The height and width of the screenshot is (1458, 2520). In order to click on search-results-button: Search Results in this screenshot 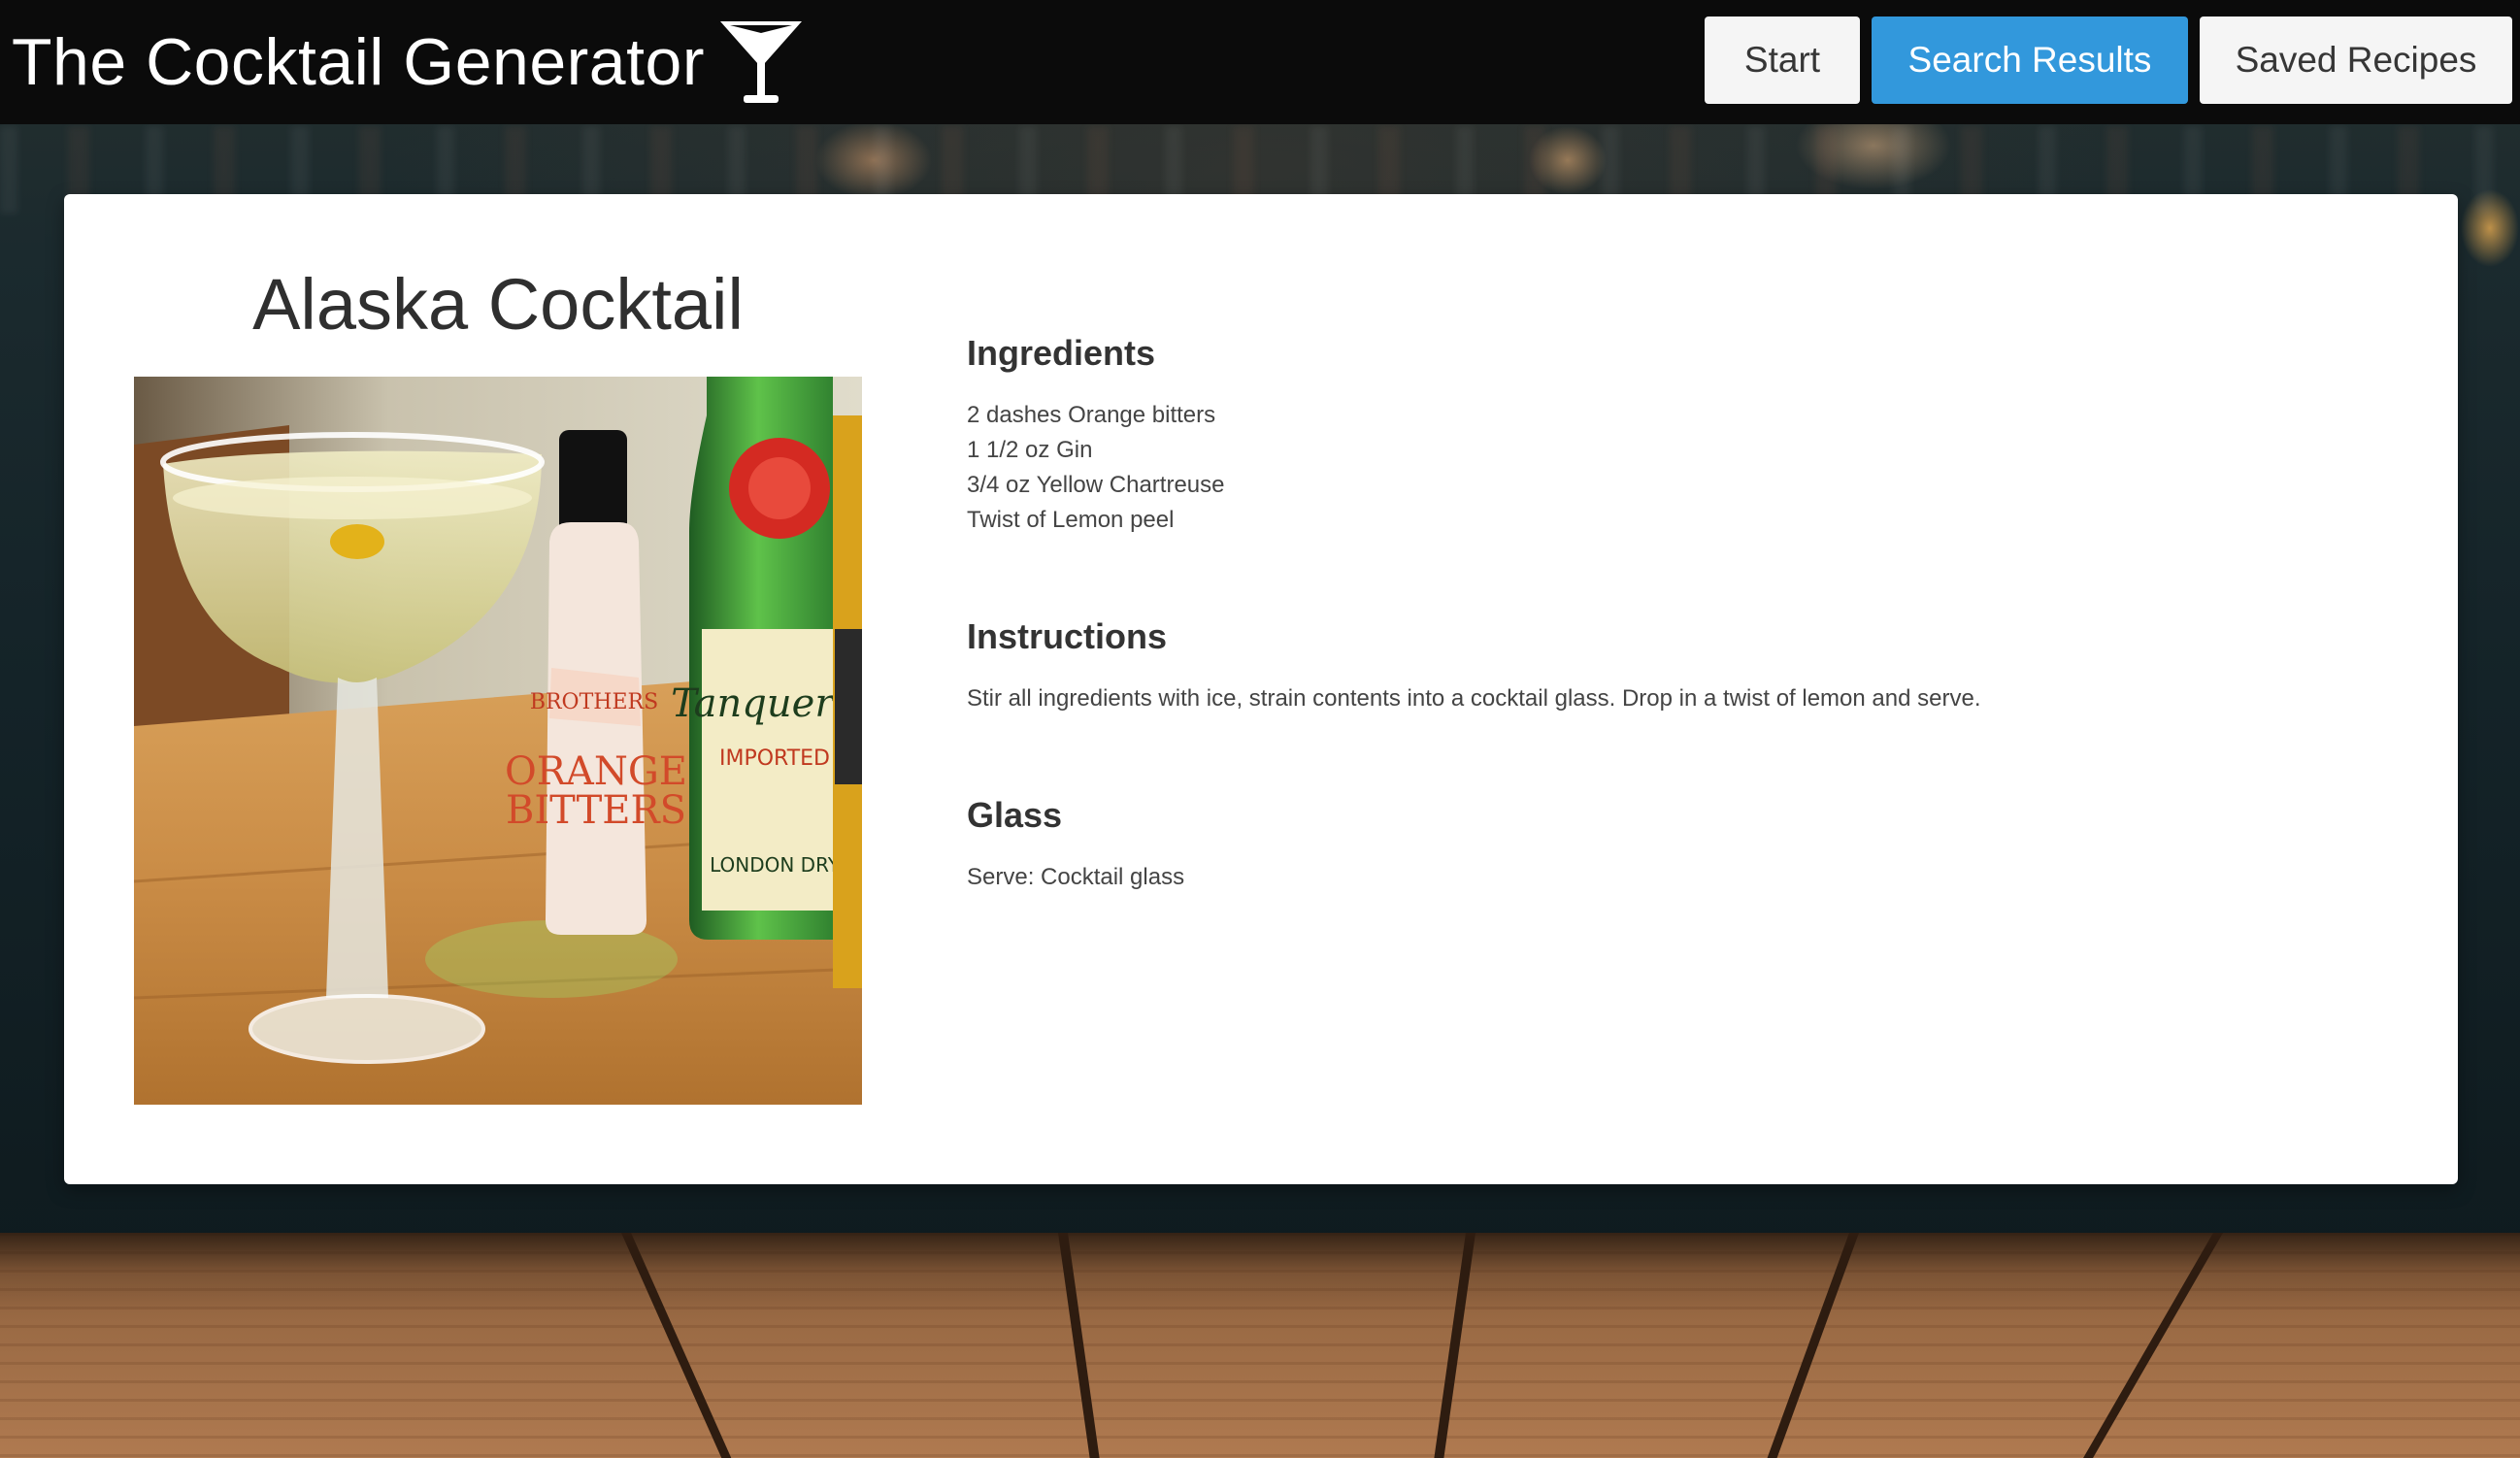, I will do `click(2030, 60)`.